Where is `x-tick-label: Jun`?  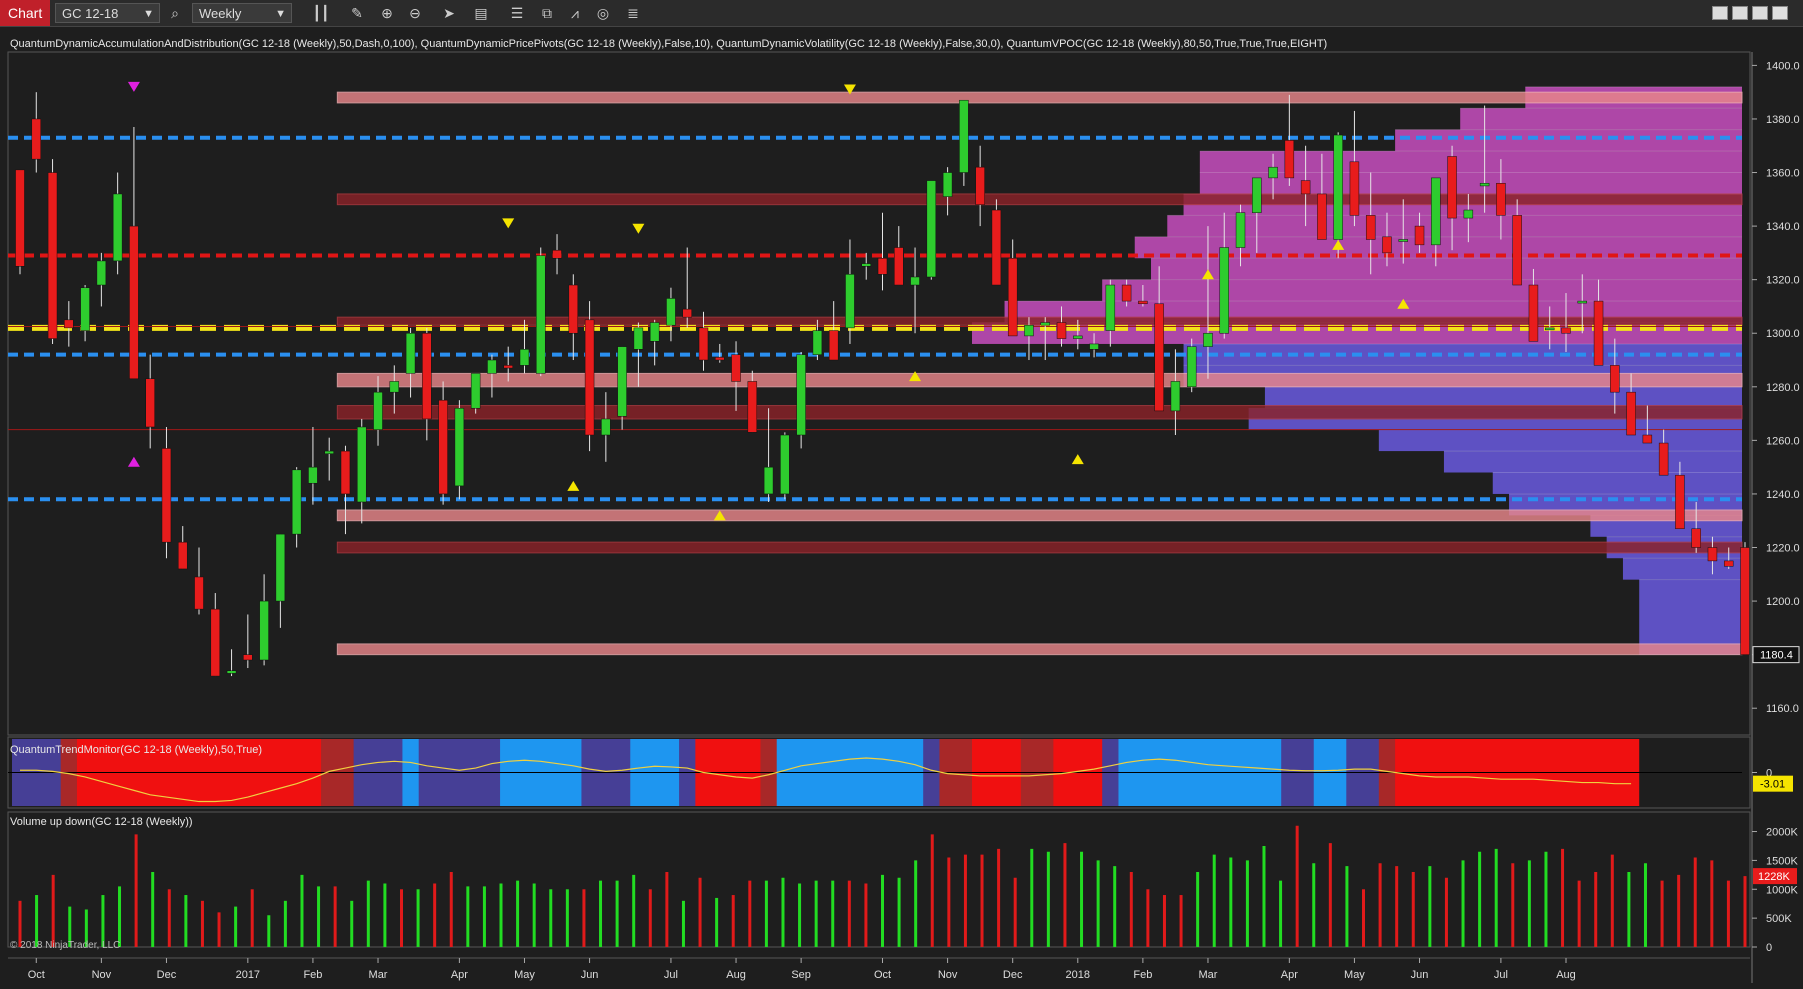
x-tick-label: Jun is located at coordinates (1420, 975).